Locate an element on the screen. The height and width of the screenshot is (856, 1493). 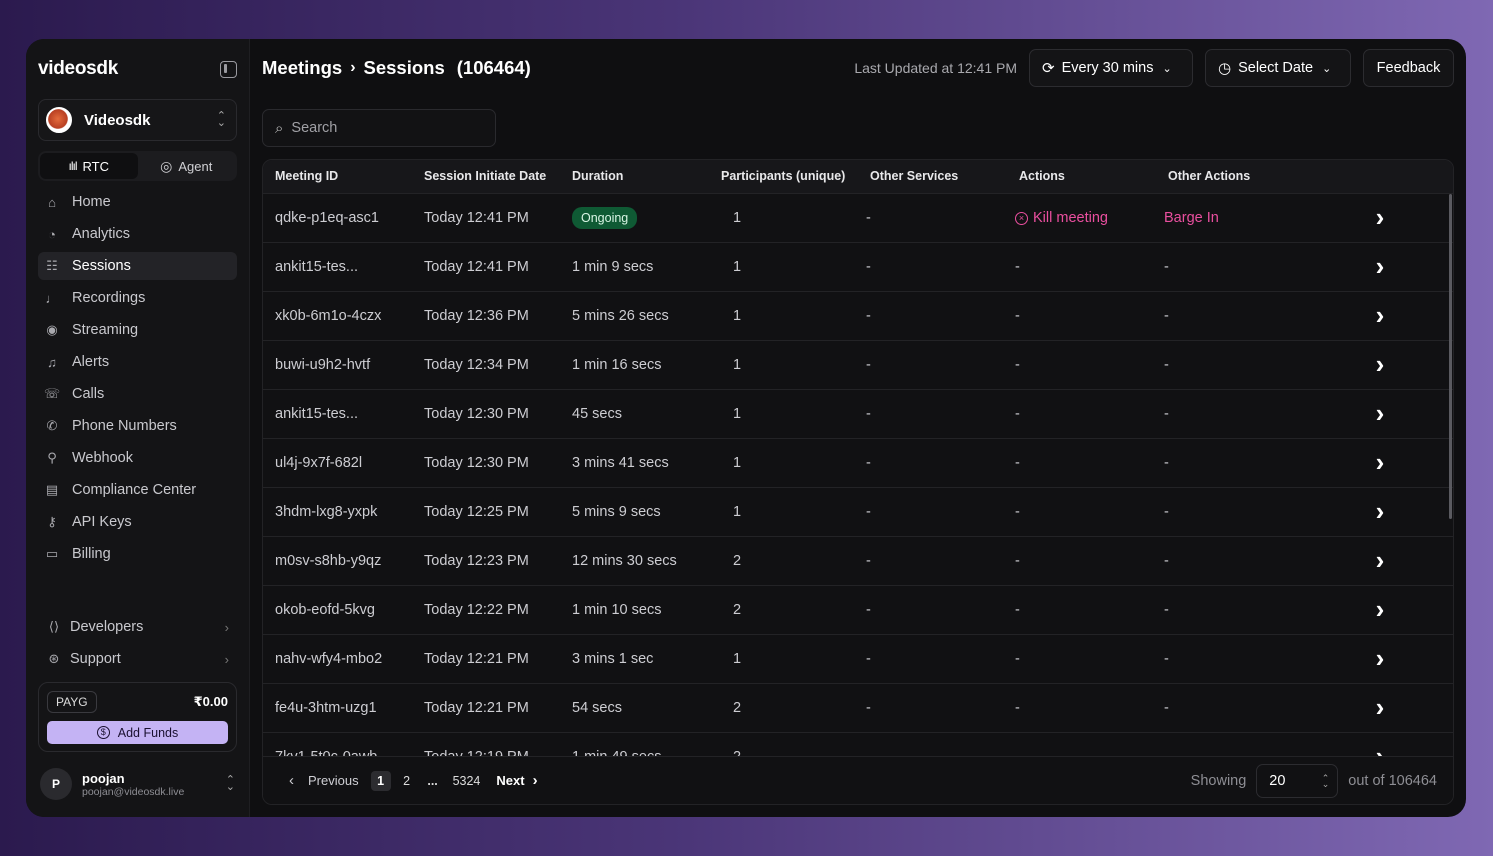
cell-meeting-id: 3hdm-lxg8-yxpk is located at coordinates (337, 511).